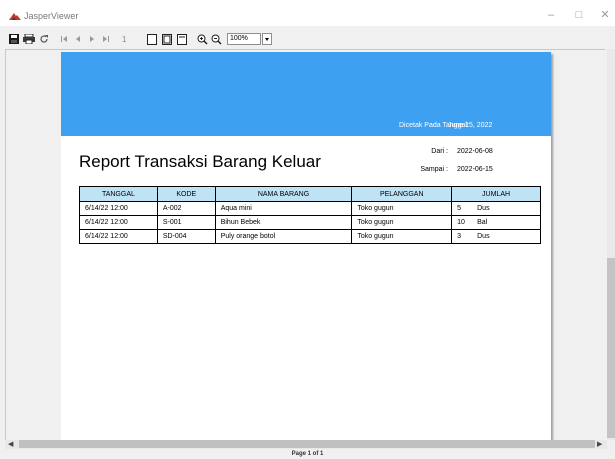  I want to click on reload-icon, so click(44, 39).